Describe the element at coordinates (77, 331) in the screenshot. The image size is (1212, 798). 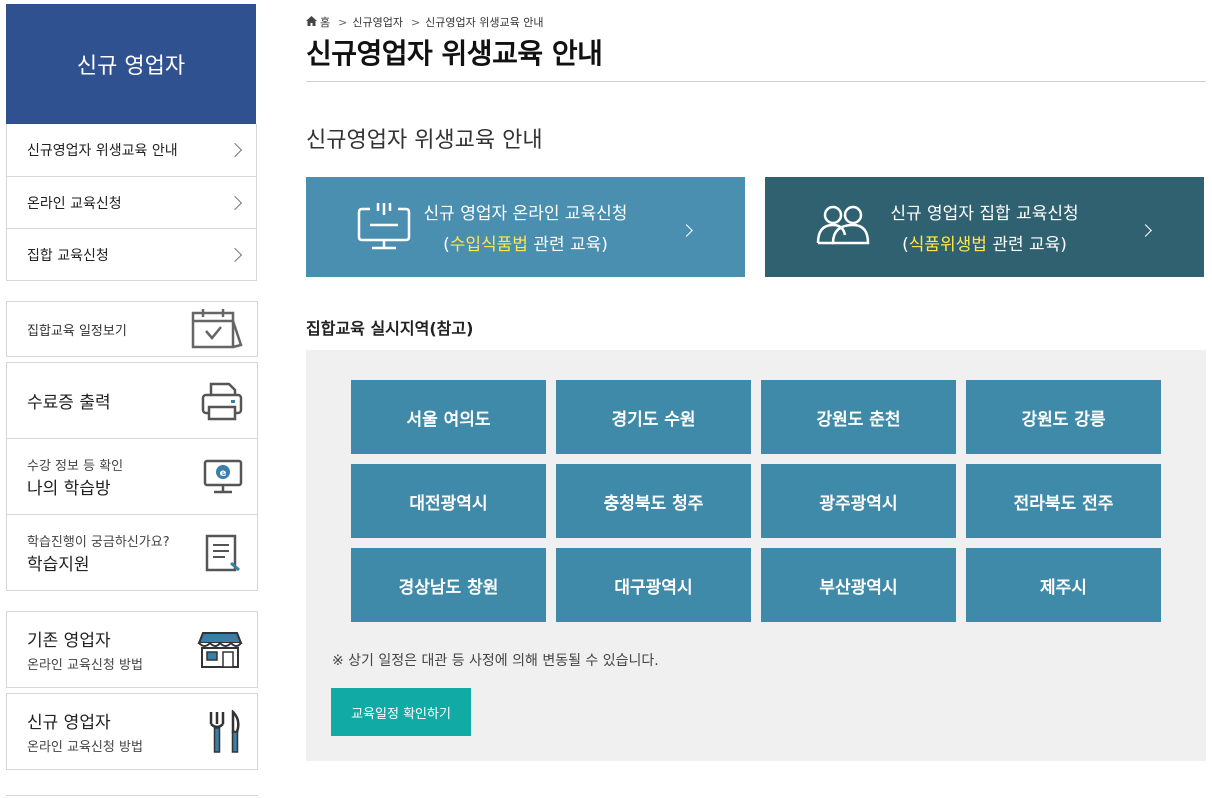
I see `schedule-view-label: 집합교육 일정보기` at that location.